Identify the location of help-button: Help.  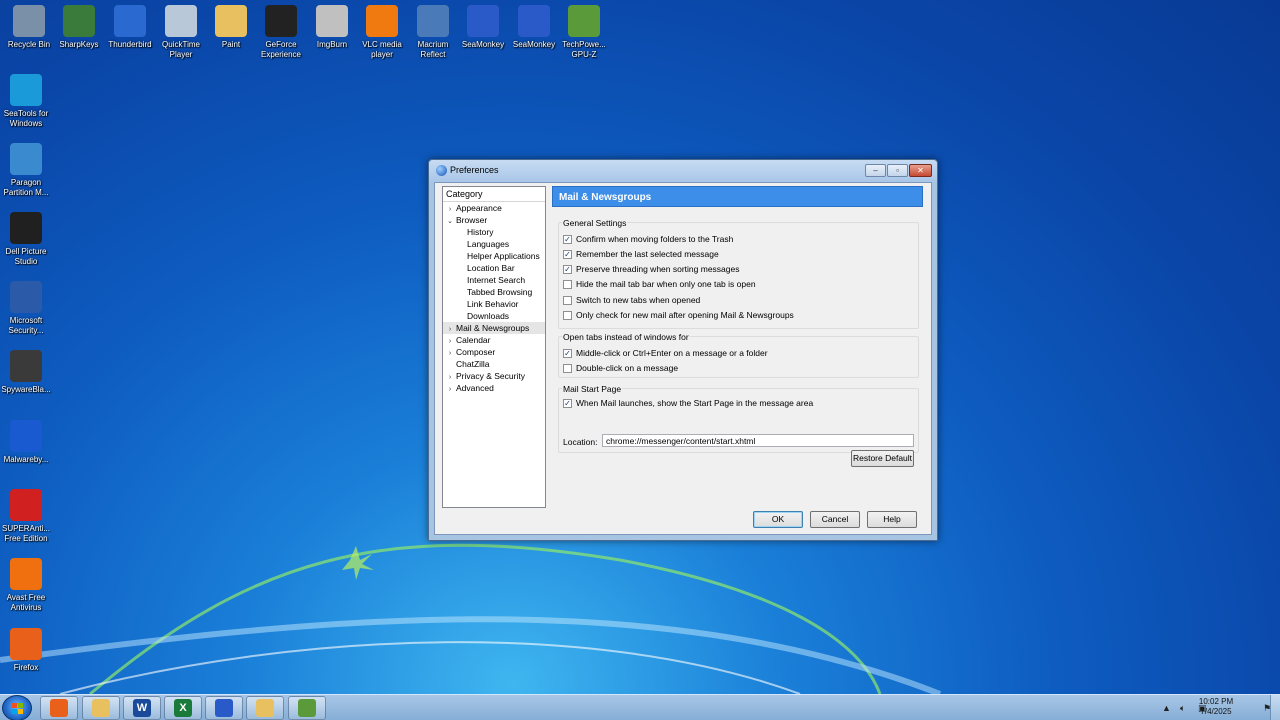
(892, 519).